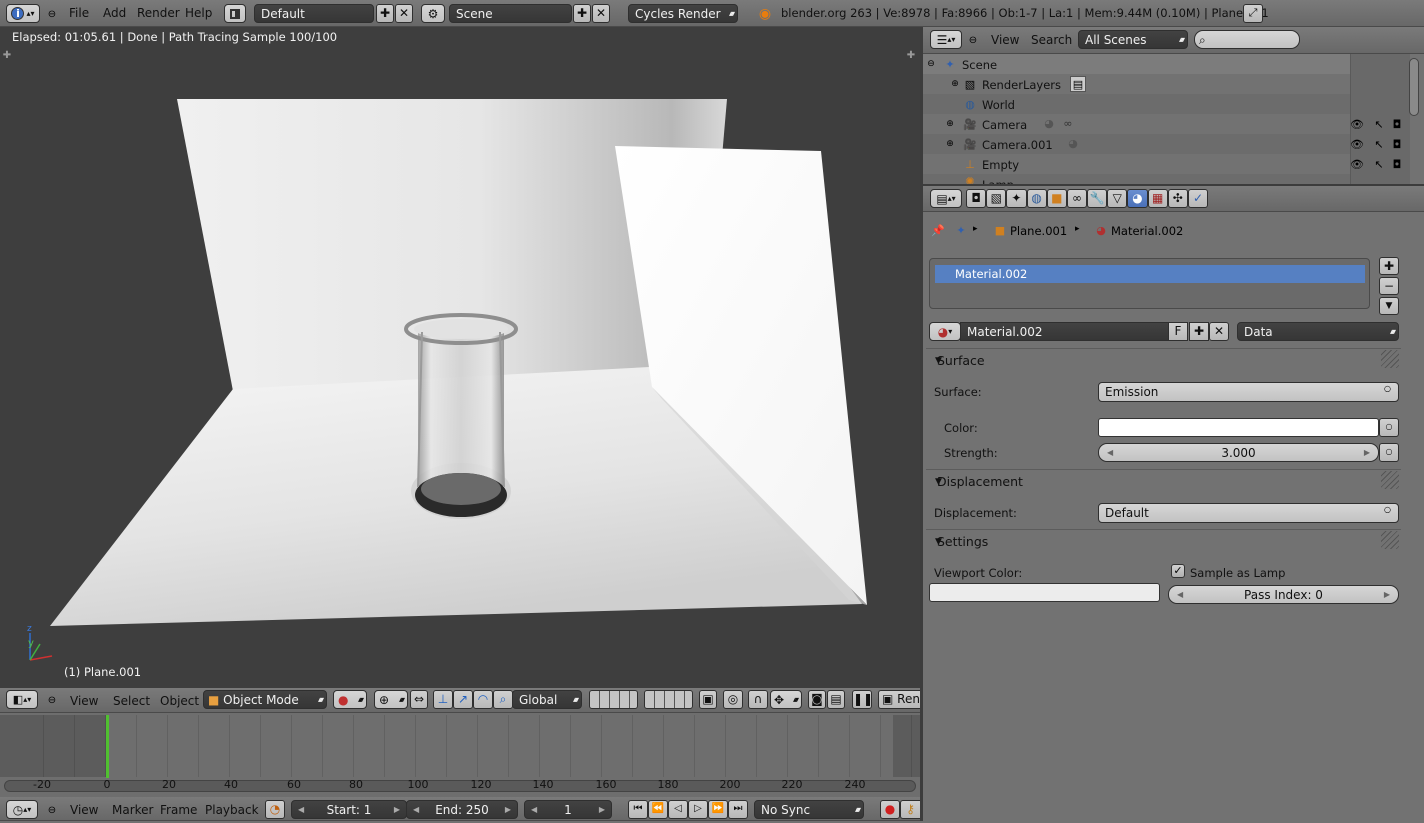  Describe the element at coordinates (349, 809) in the screenshot. I see `start-frame-field: ◀ Start: 1 ▶` at that location.